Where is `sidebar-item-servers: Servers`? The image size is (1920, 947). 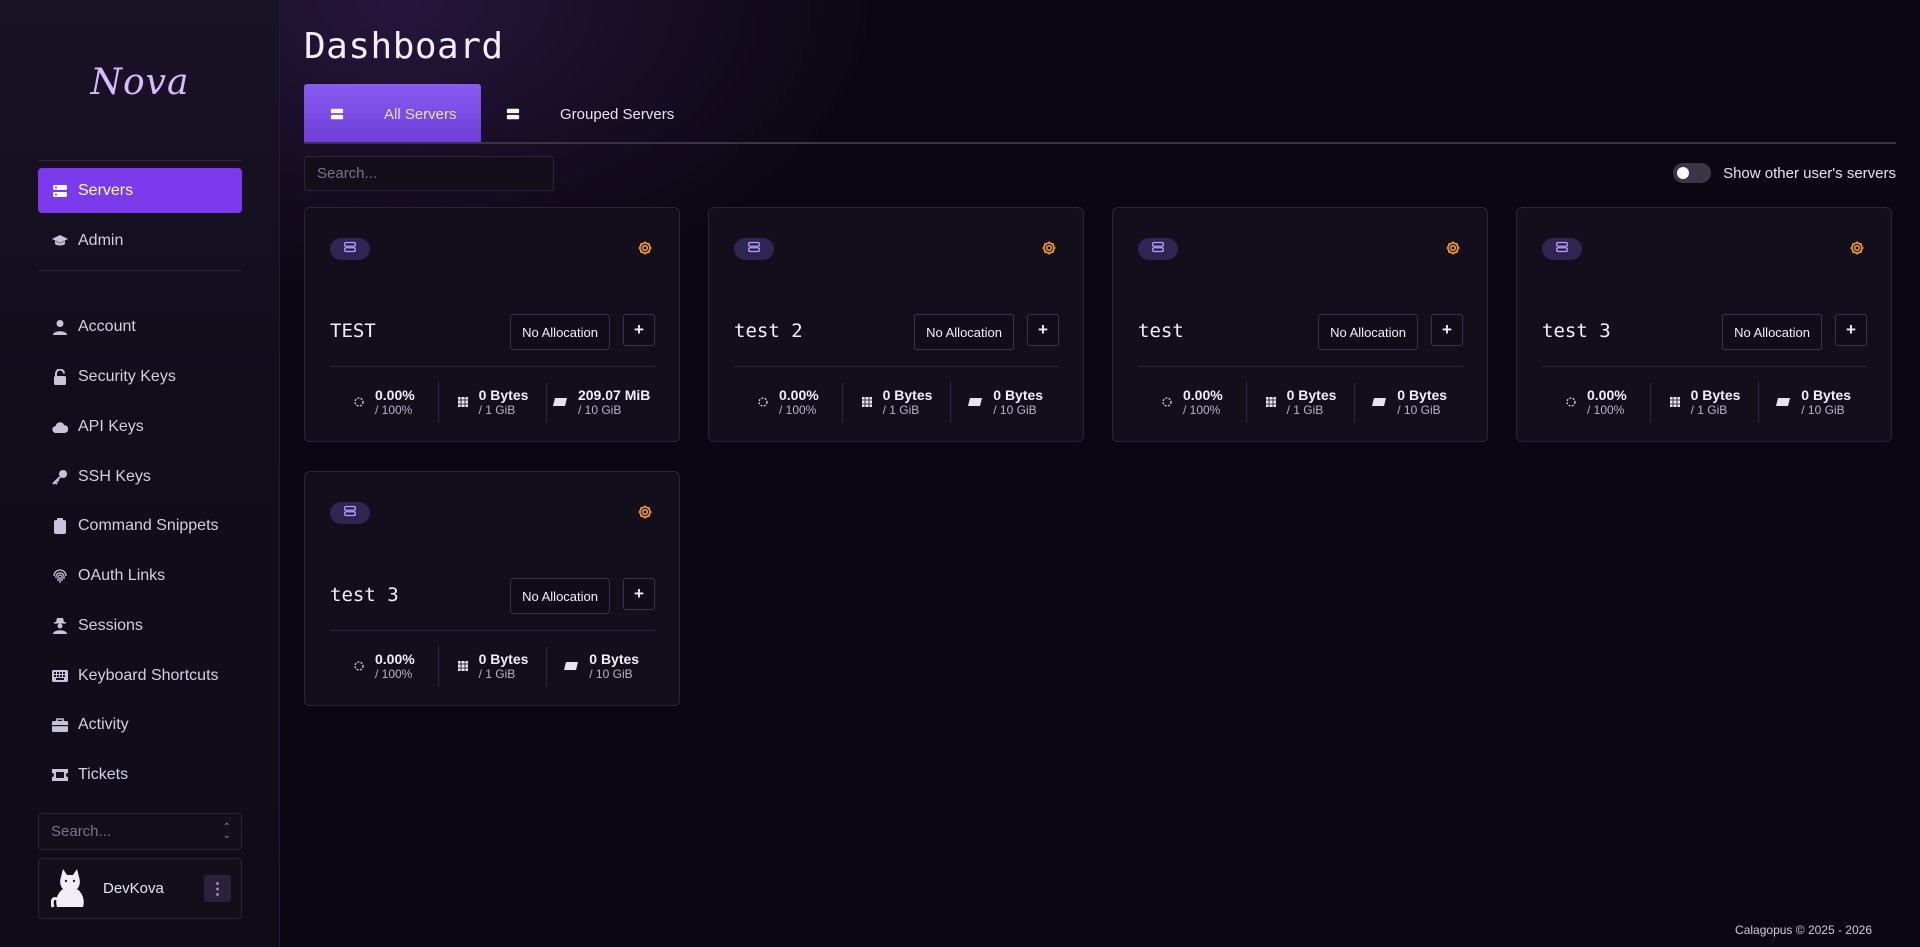 sidebar-item-servers: Servers is located at coordinates (140, 190).